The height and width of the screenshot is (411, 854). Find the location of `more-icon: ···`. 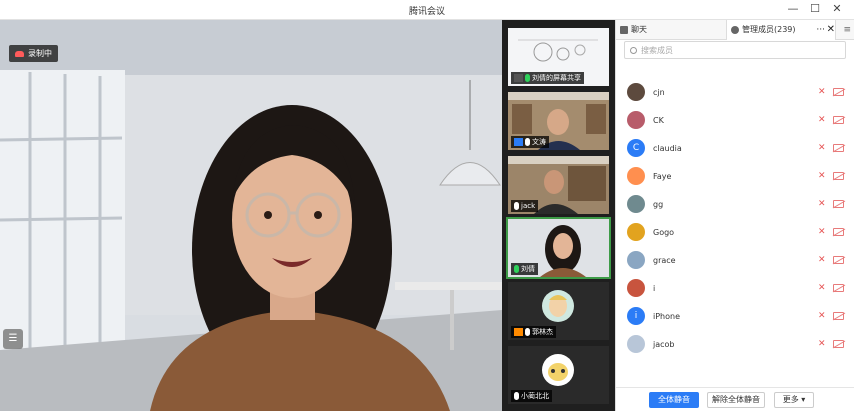

more-icon: ··· is located at coordinates (820, 30).